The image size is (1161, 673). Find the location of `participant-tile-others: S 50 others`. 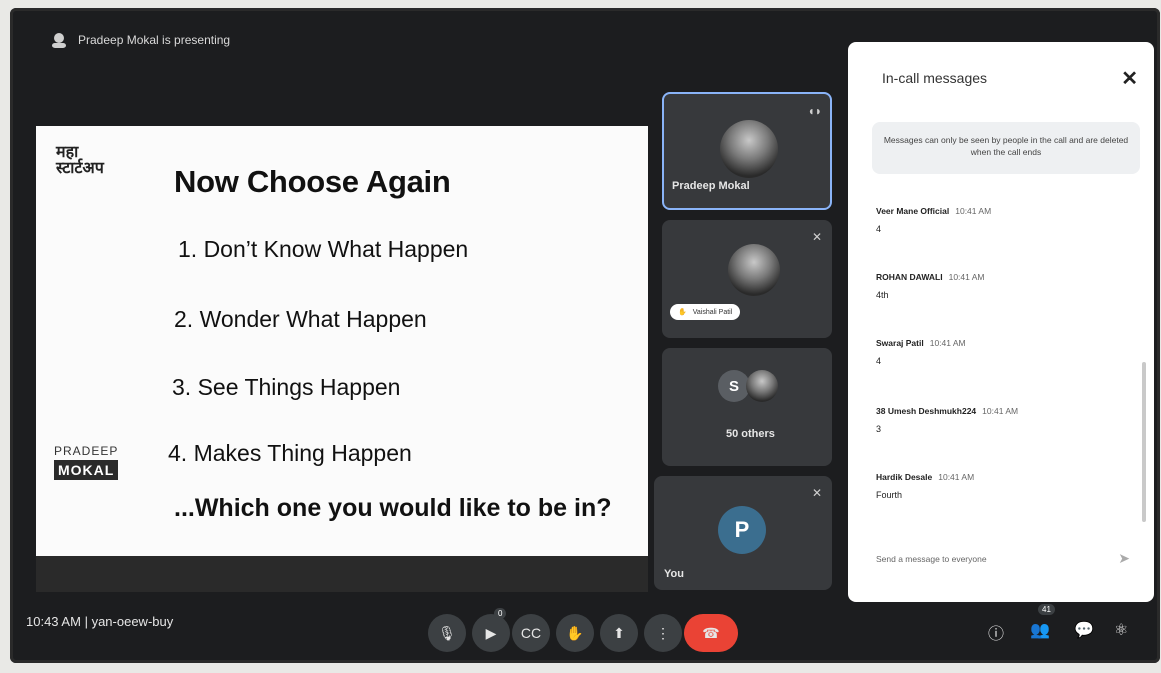

participant-tile-others: S 50 others is located at coordinates (747, 407).